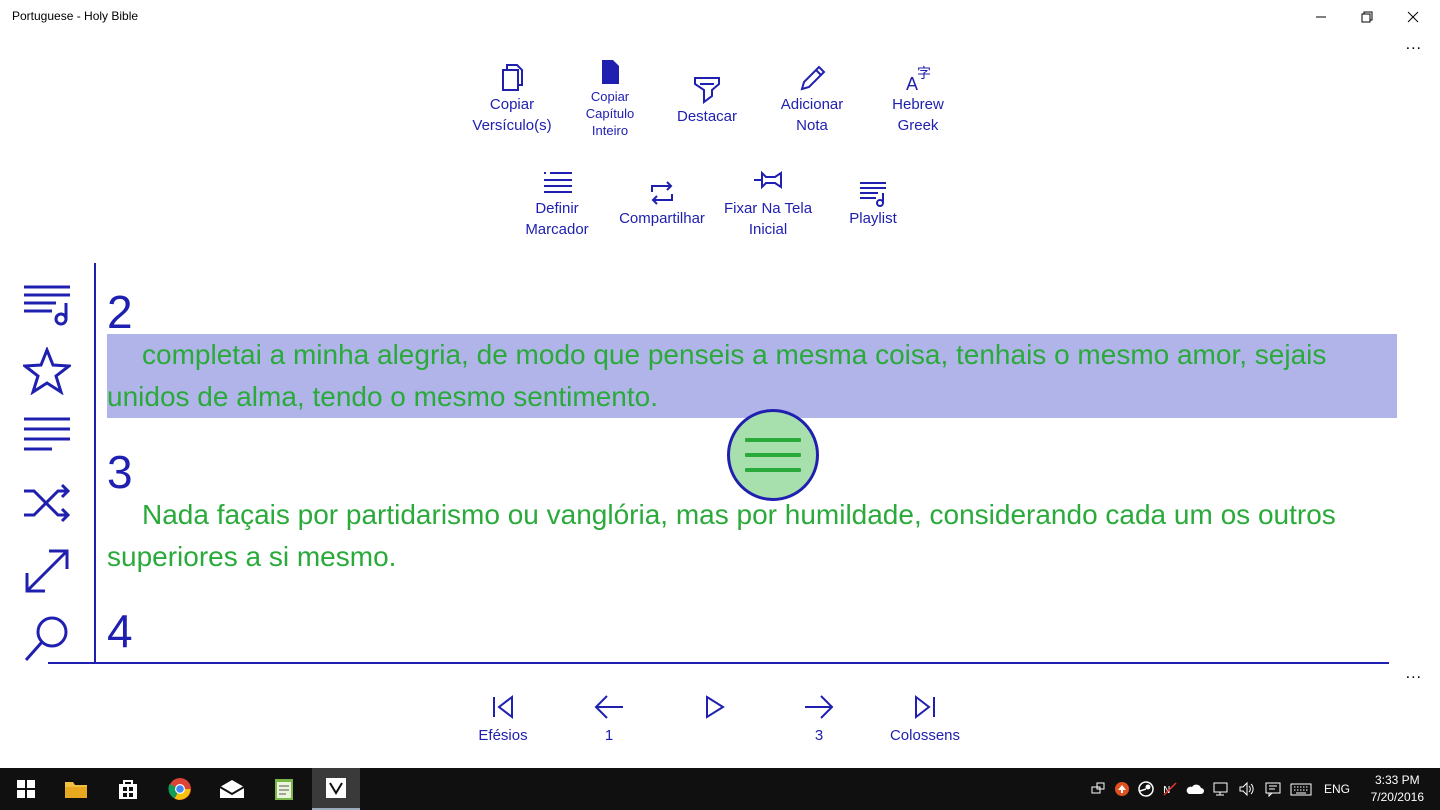  Describe the element at coordinates (925, 707) in the screenshot. I see `skip-forward-icon` at that location.